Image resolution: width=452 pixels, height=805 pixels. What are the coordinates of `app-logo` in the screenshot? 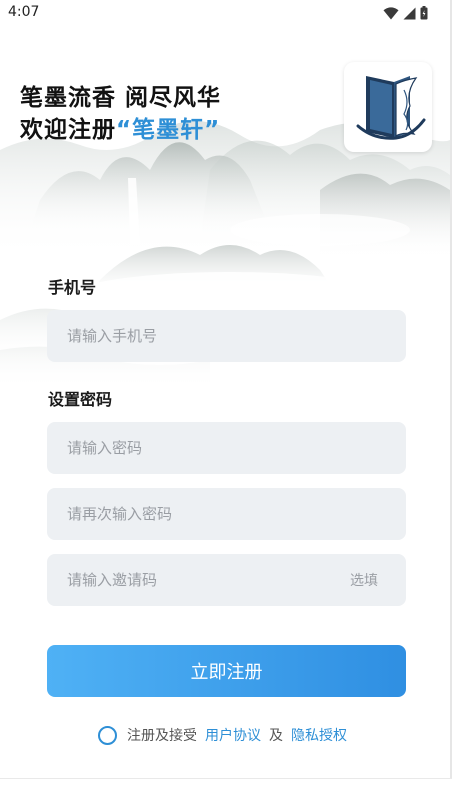 It's located at (388, 107).